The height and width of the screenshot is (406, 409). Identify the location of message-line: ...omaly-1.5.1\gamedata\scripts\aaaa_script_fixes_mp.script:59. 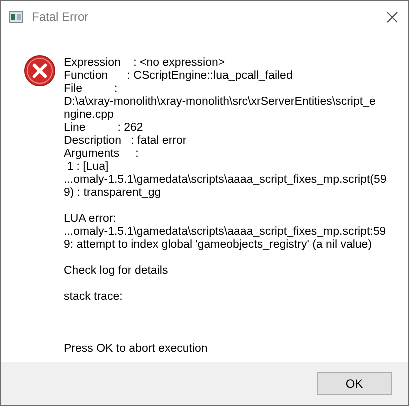
(225, 232).